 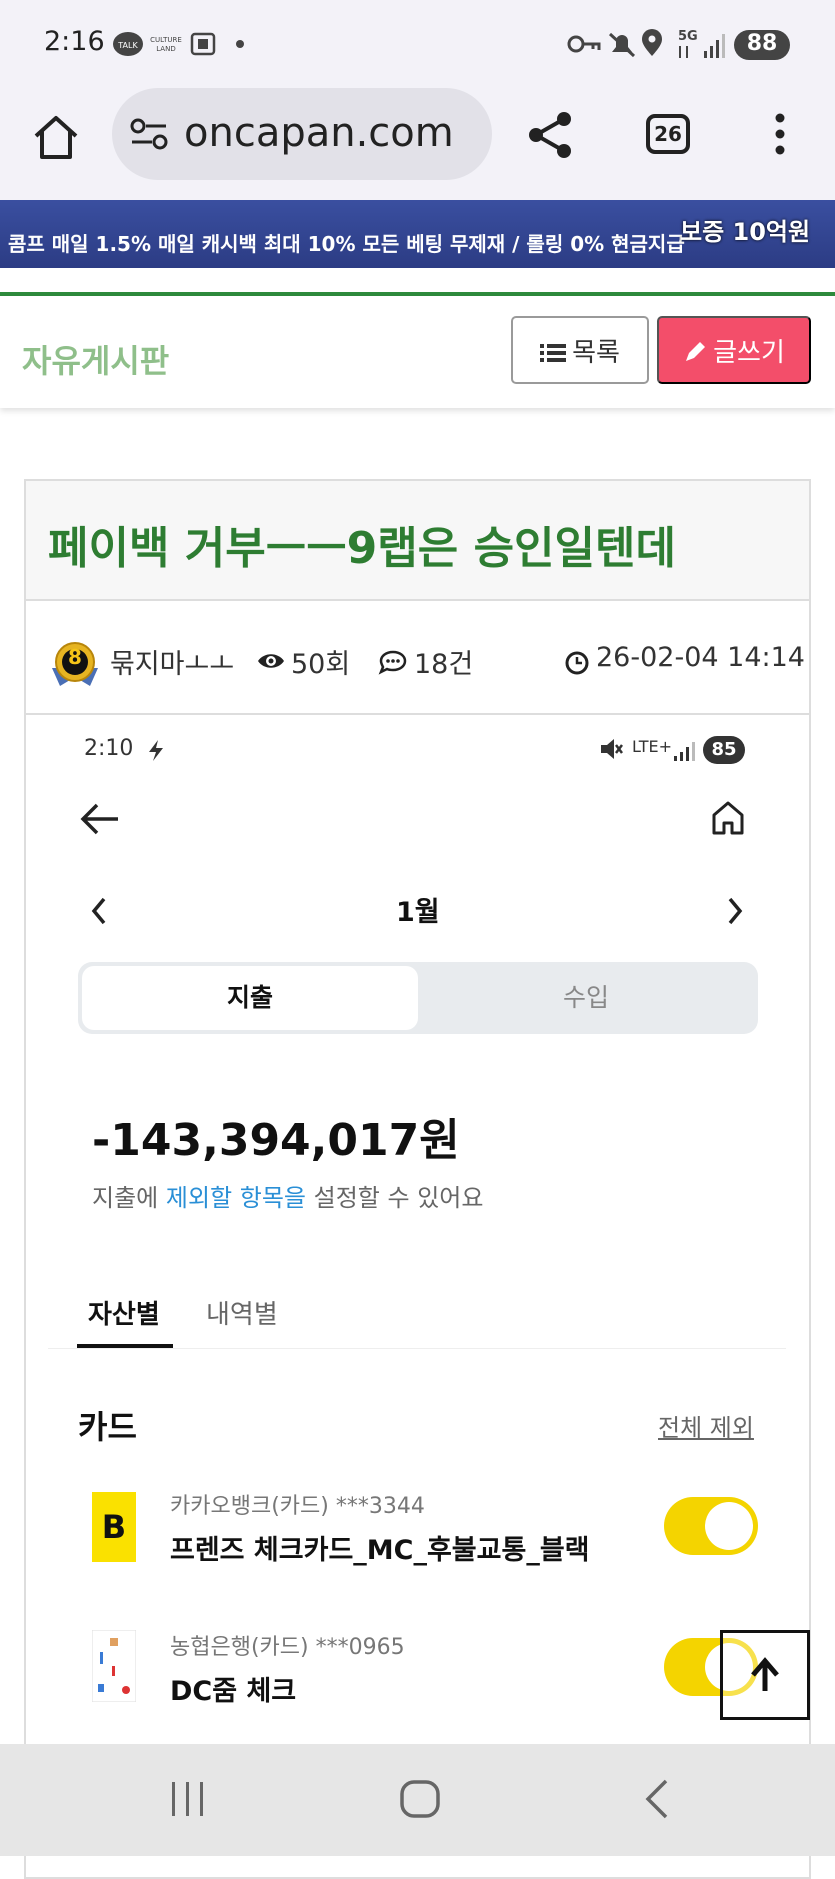 What do you see at coordinates (297, 1506) in the screenshot?
I see `card-bank: 카카오뱅크(카드) ***3344` at bounding box center [297, 1506].